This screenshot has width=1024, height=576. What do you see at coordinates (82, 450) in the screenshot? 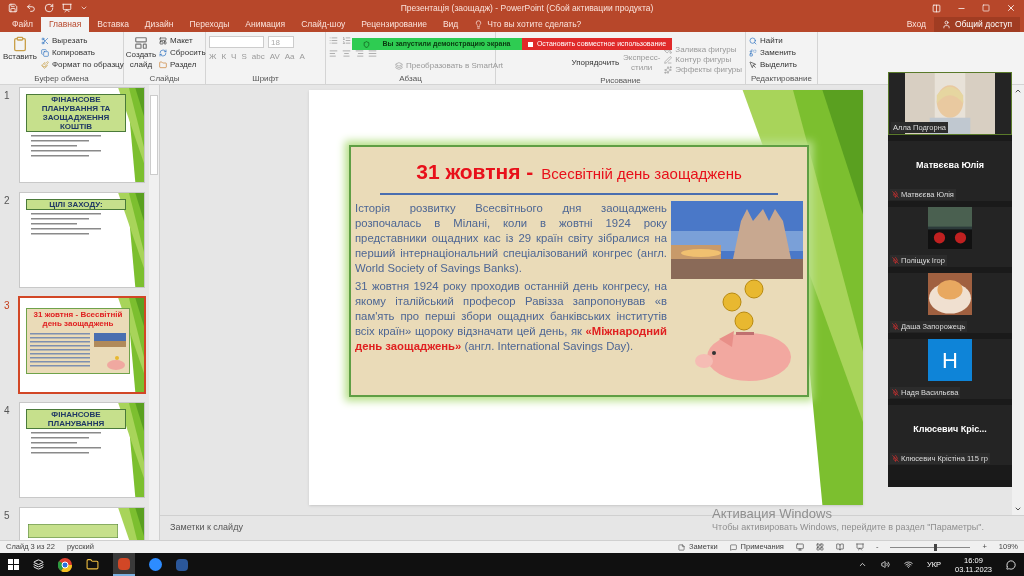
I see `slide-thumbnail: ФІНАНСОВЕ ПЛАНУВАННЯ` at bounding box center [82, 450].